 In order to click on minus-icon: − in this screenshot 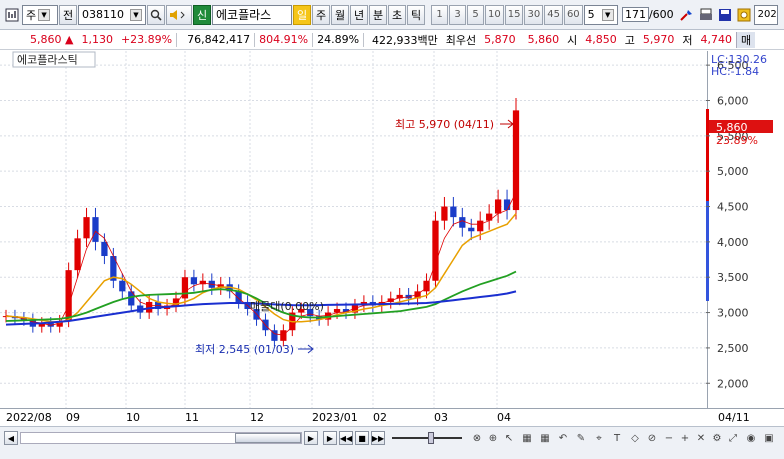, I will do `click(669, 438)`.